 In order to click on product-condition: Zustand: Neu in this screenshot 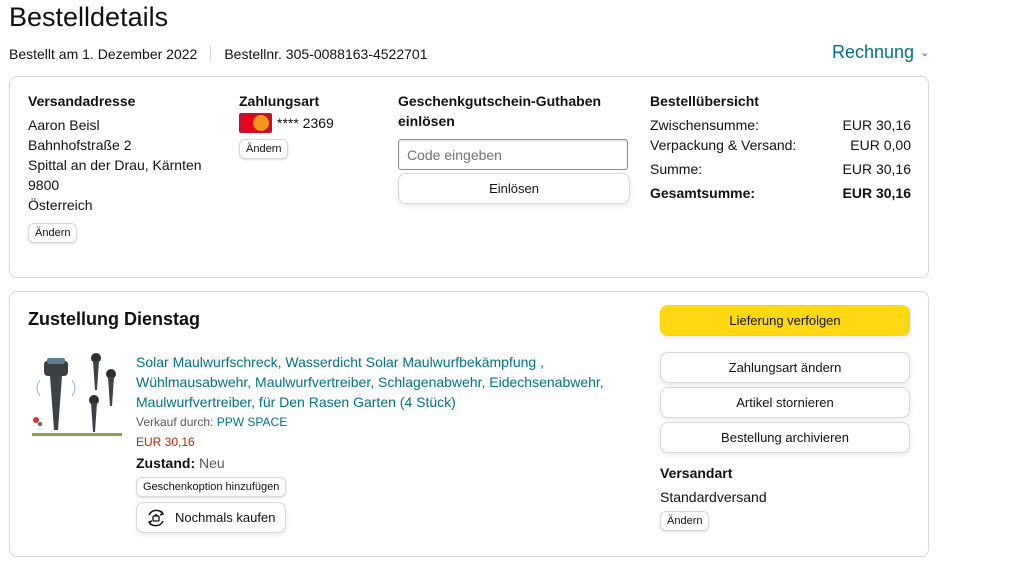, I will do `click(381, 463)`.